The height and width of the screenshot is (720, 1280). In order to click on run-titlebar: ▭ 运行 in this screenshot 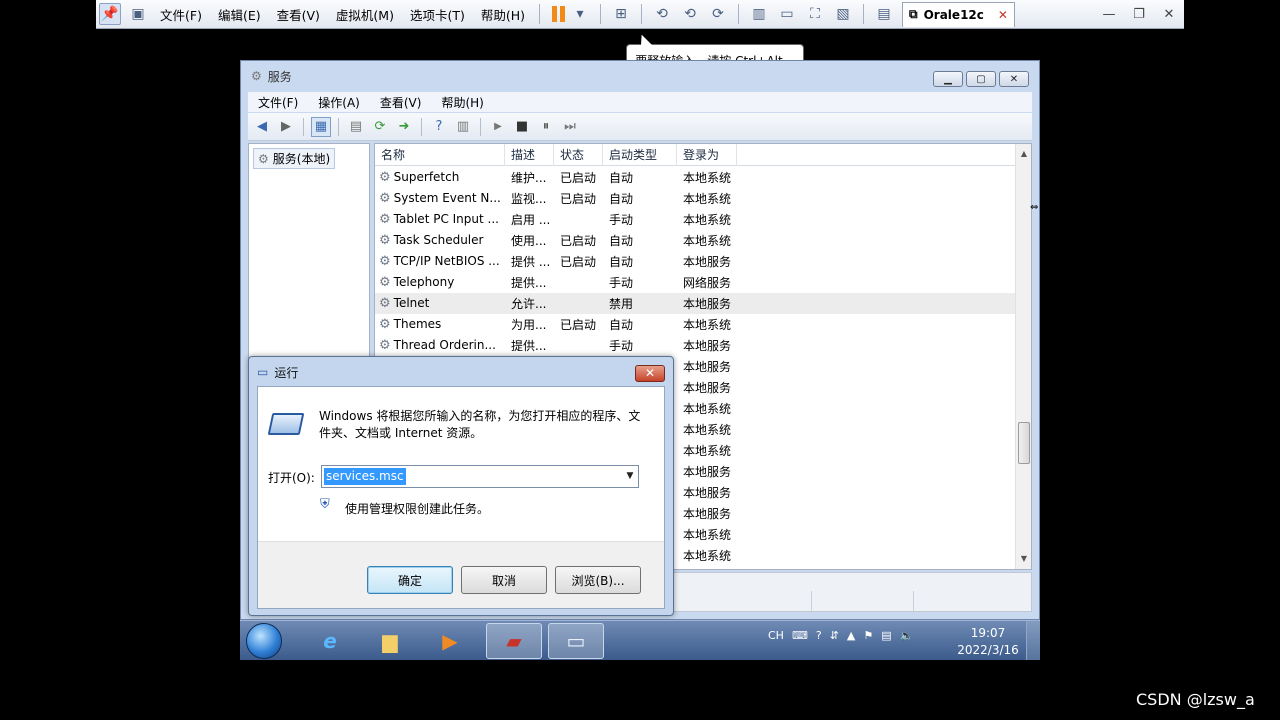, I will do `click(277, 372)`.